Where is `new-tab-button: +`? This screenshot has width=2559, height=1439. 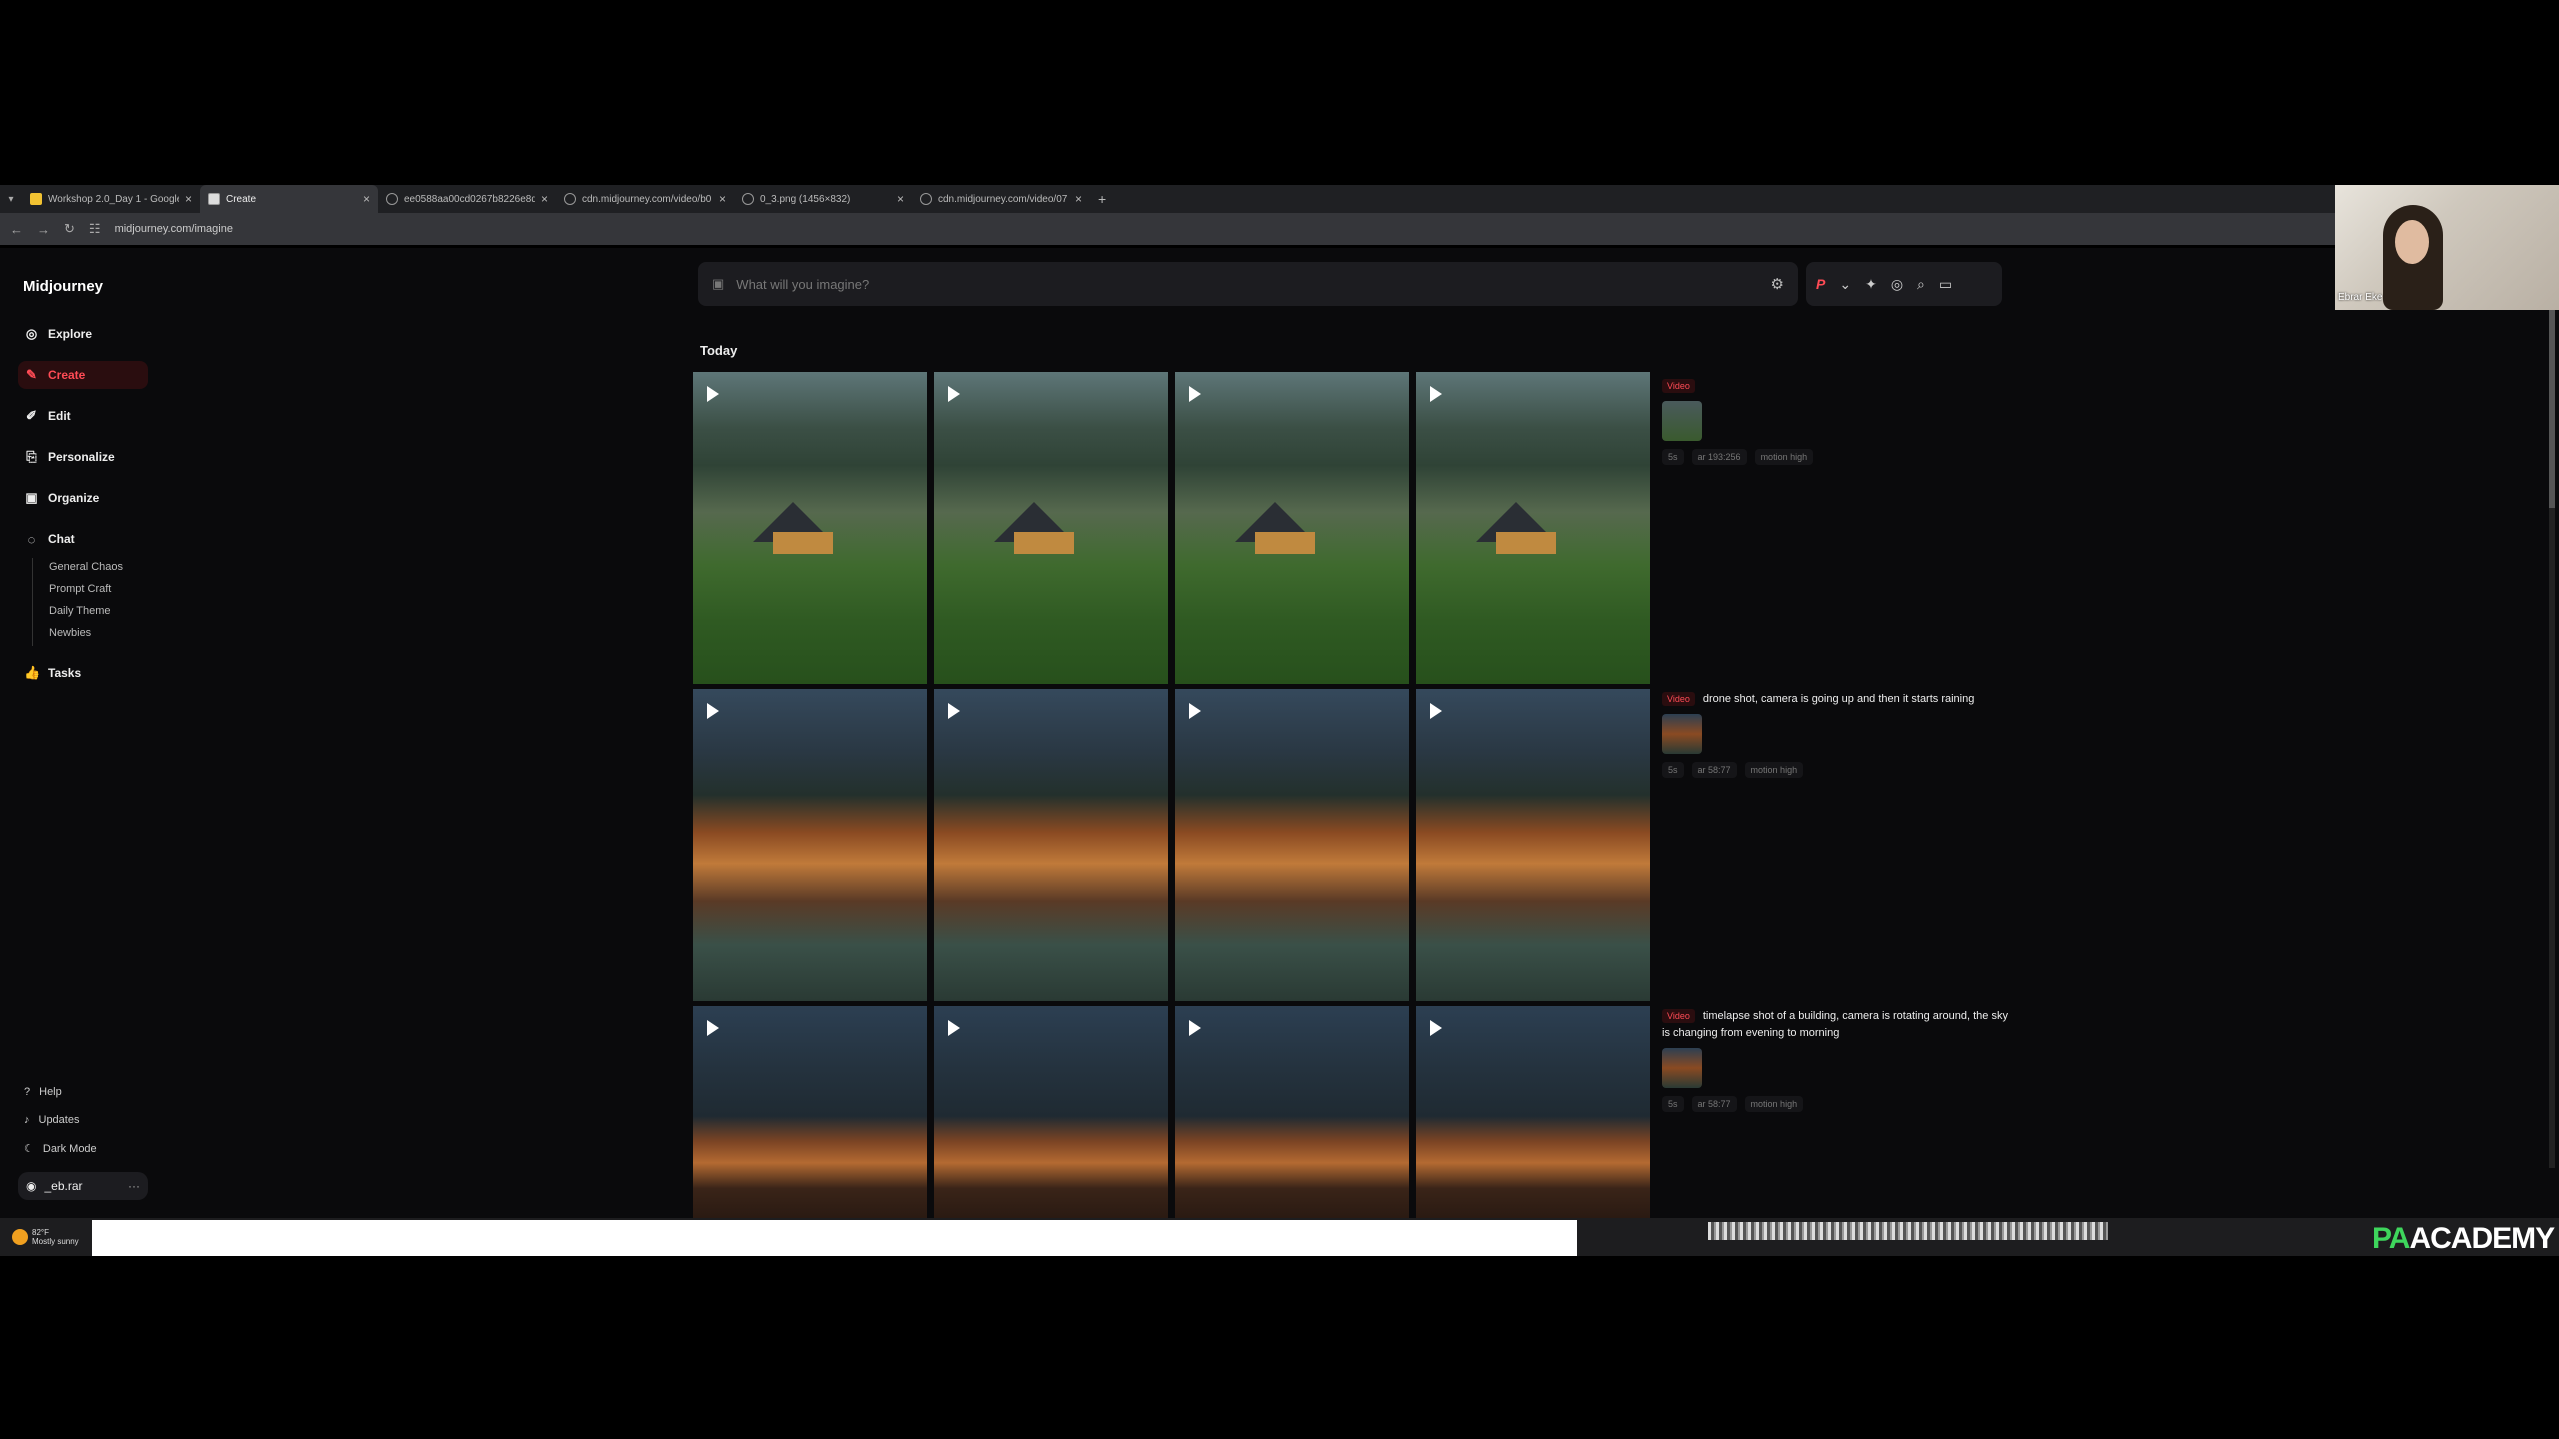
new-tab-button: + is located at coordinates (1102, 199).